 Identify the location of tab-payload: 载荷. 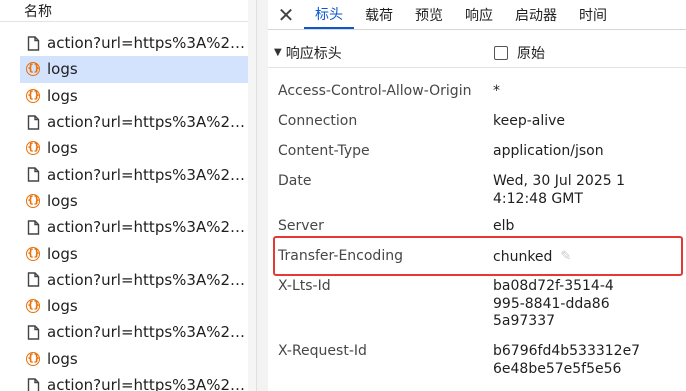
(379, 14).